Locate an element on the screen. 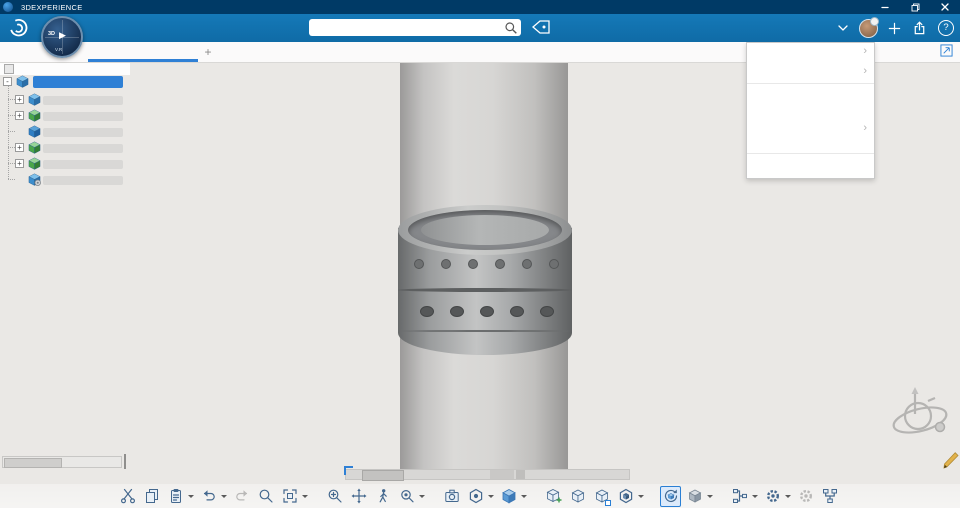 The width and height of the screenshot is (960, 508). pan-button is located at coordinates (358, 496).